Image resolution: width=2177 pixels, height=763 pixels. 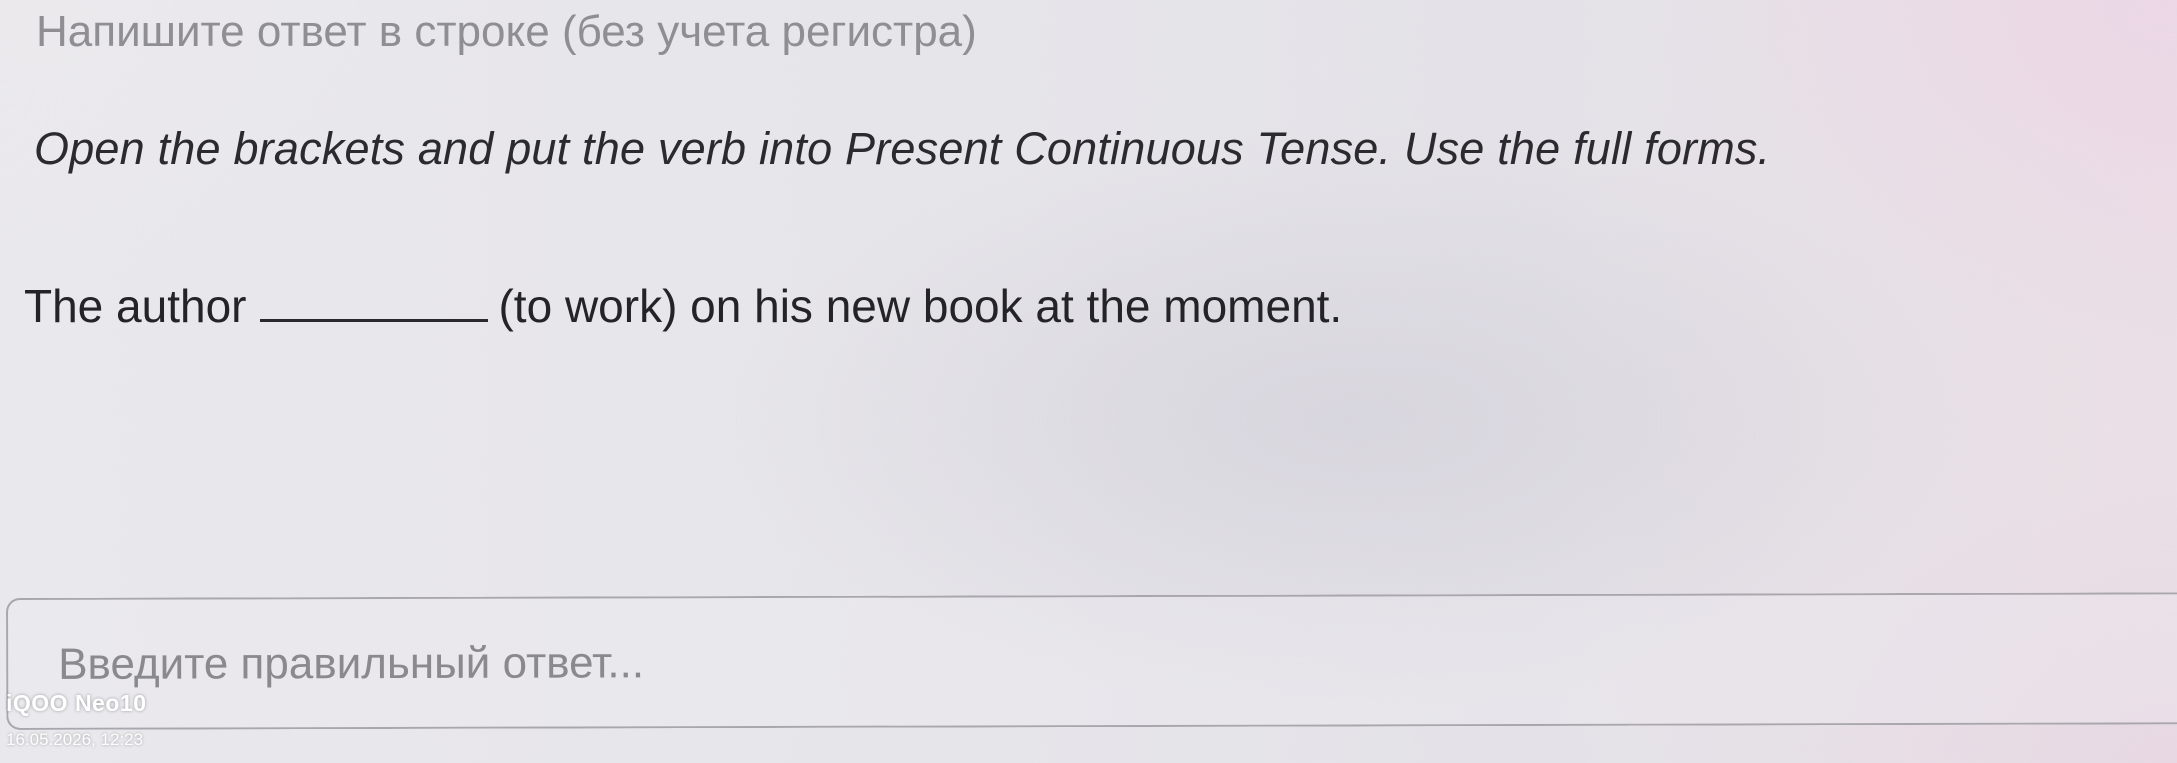 I want to click on watermark-device: iQOO Neo10, so click(x=76, y=703).